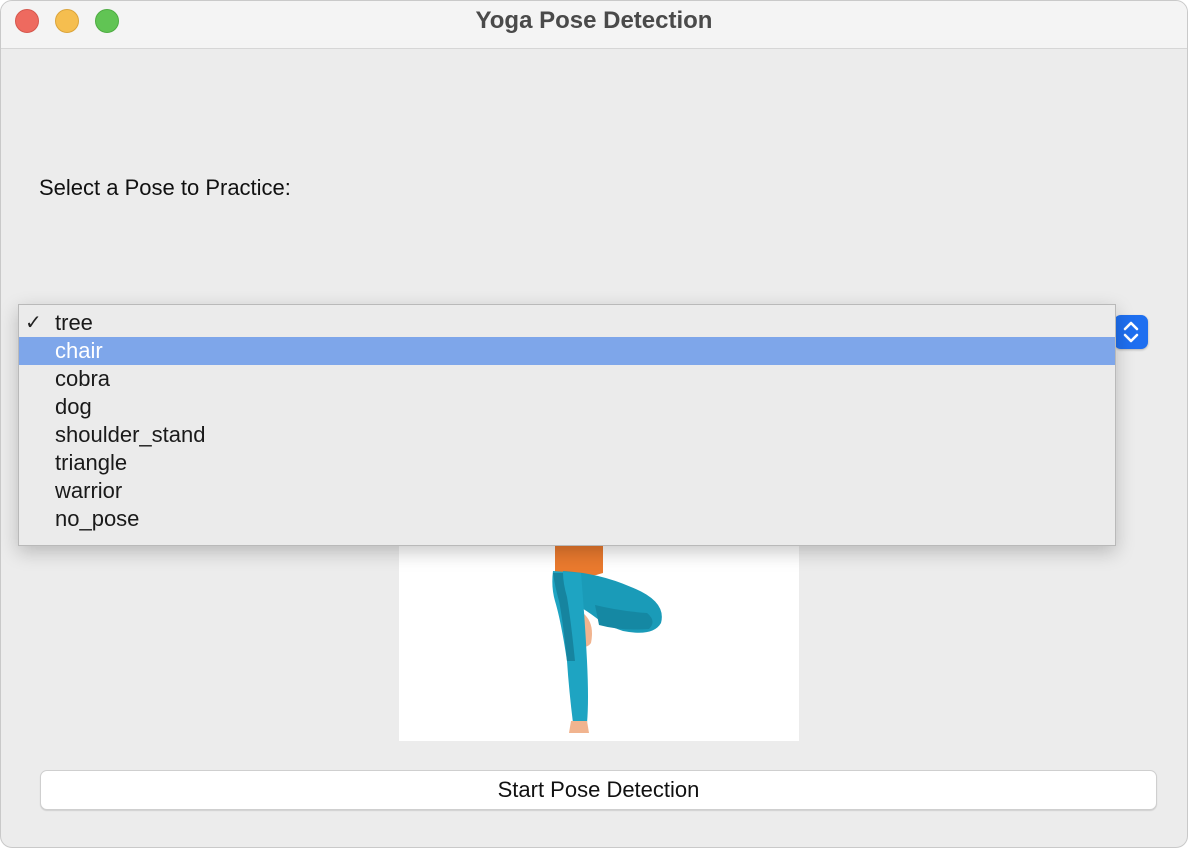  What do you see at coordinates (73, 406) in the screenshot?
I see `pose-option-label: dog` at bounding box center [73, 406].